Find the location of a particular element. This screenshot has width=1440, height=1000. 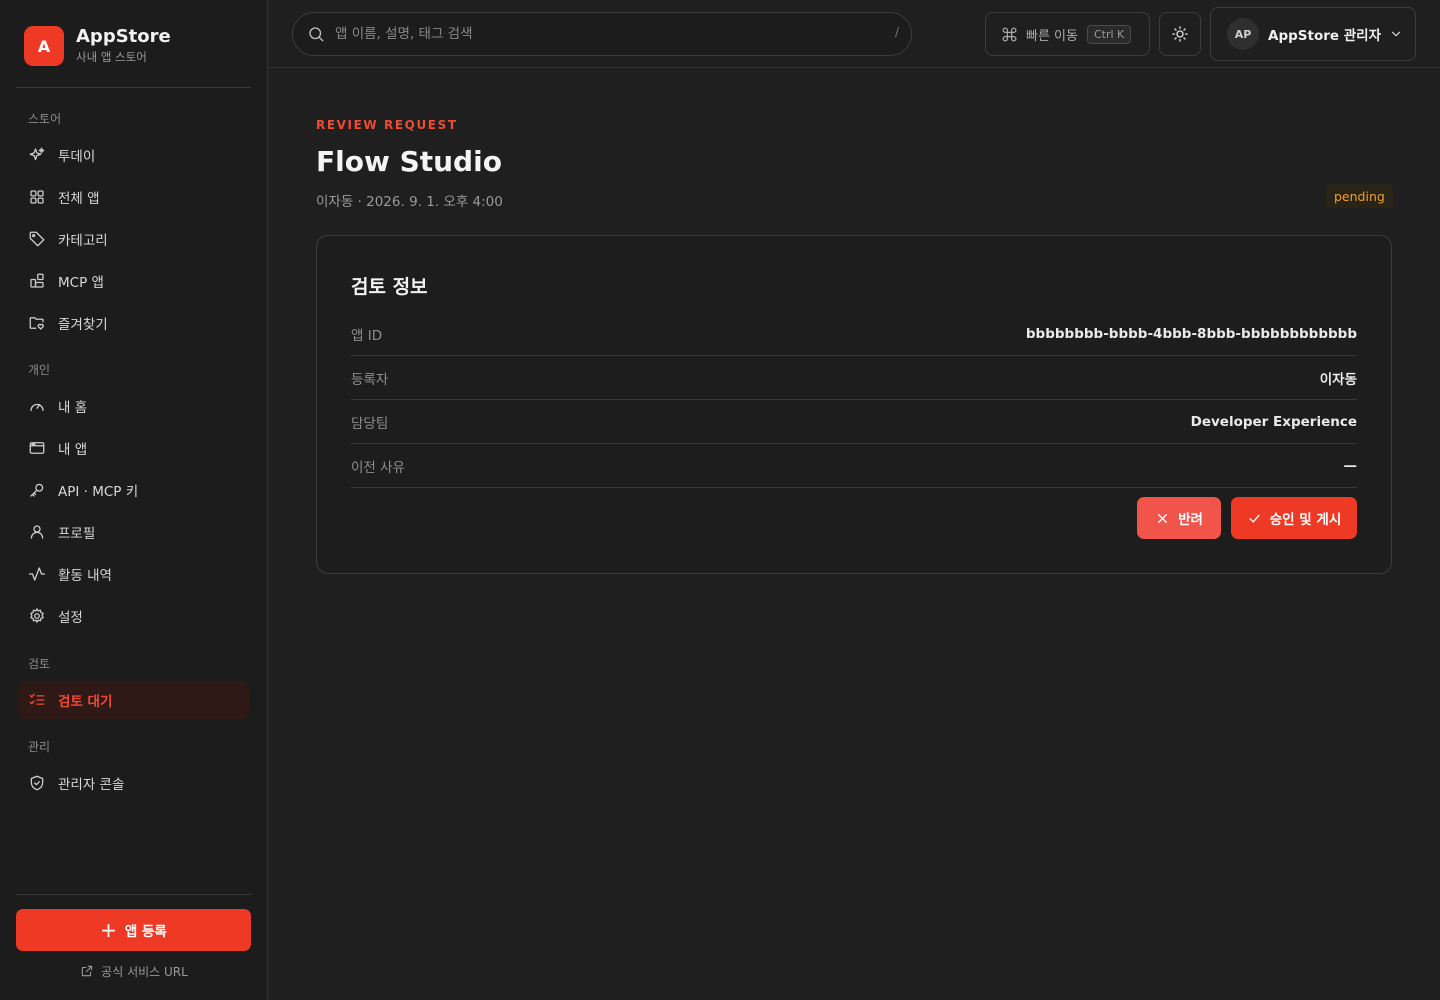

sidebar-item-label: 즐겨찾기 is located at coordinates (83, 325).